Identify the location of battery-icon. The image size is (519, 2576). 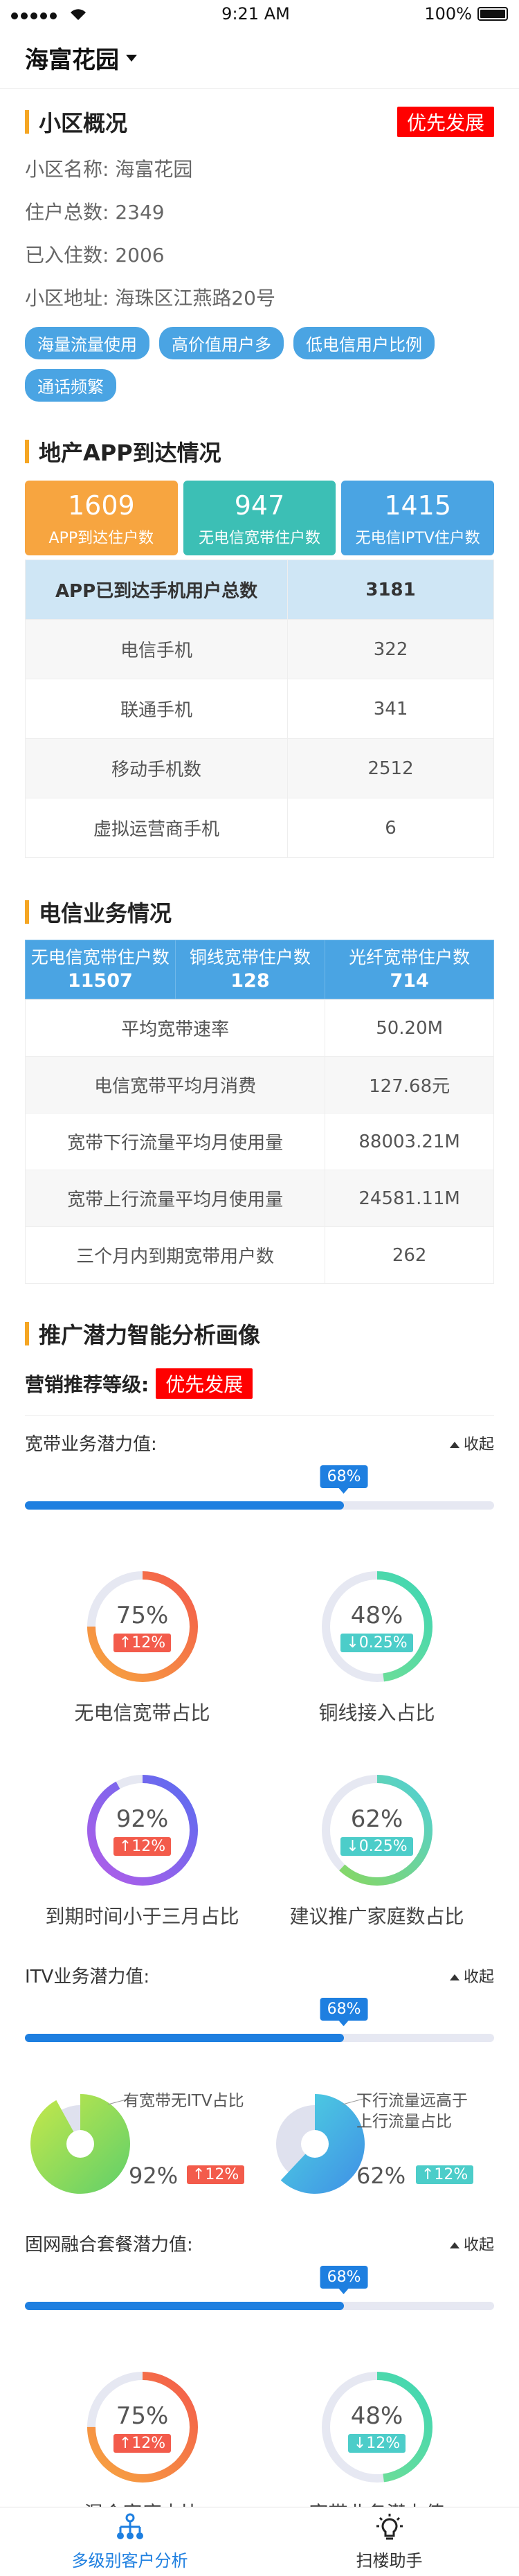
(492, 14).